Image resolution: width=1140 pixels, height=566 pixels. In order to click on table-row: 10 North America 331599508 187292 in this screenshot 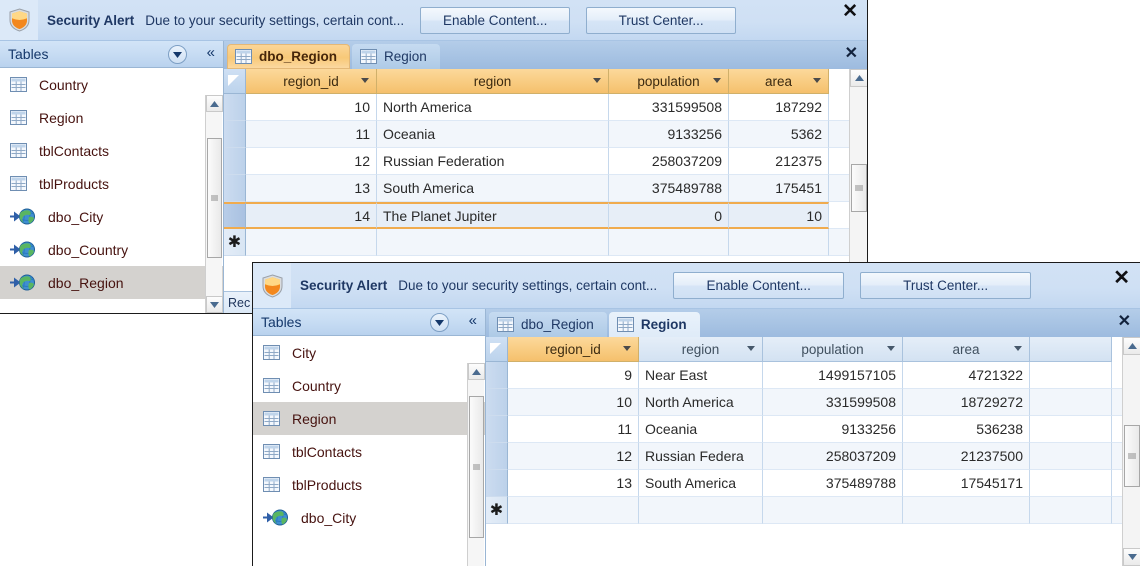, I will do `click(545, 107)`.